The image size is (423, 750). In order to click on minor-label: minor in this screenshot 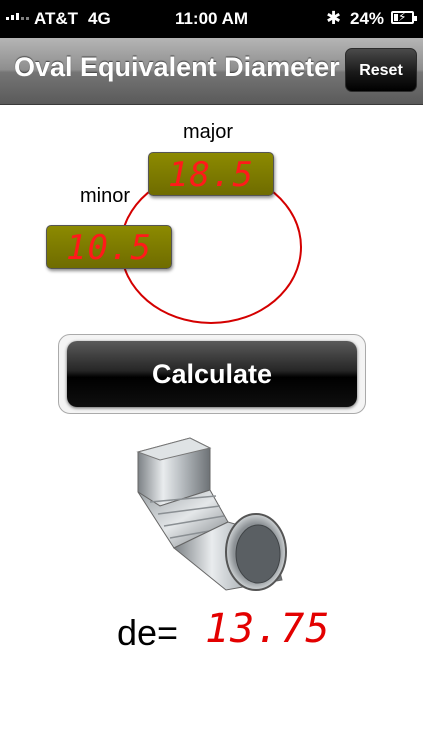, I will do `click(105, 196)`.